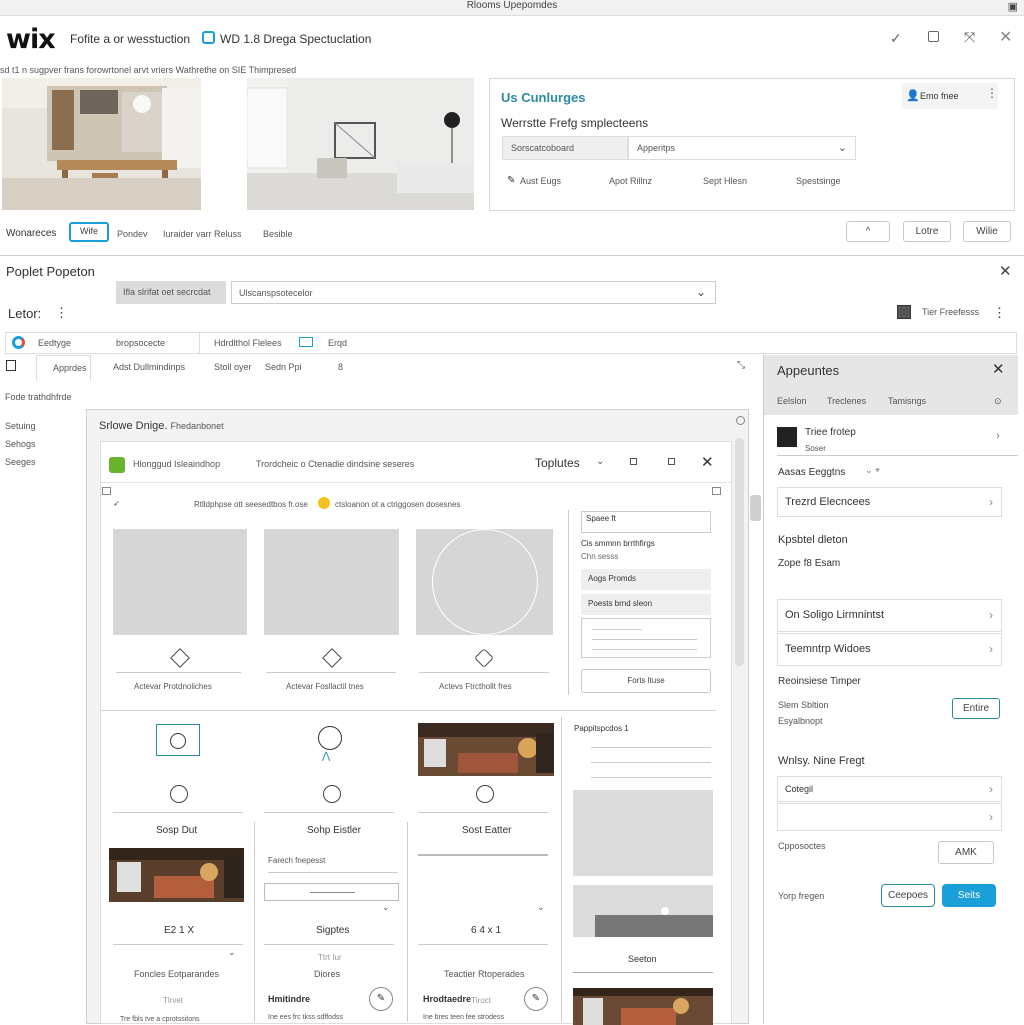 This screenshot has height=1025, width=1024. I want to click on hero-link-1: Aust Eugs, so click(540, 181).